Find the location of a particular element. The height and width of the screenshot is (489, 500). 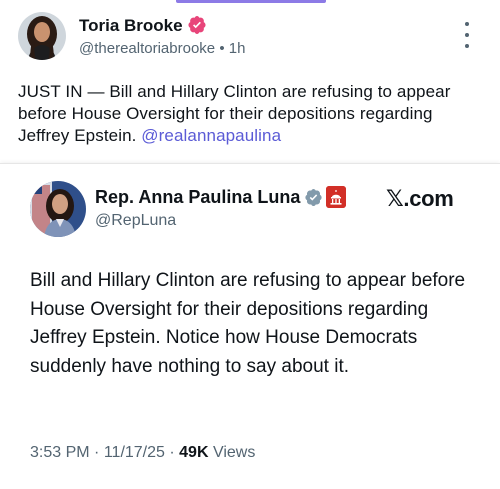

quote-author-name: Rep. Anna Paulina Luna is located at coordinates (221, 197).